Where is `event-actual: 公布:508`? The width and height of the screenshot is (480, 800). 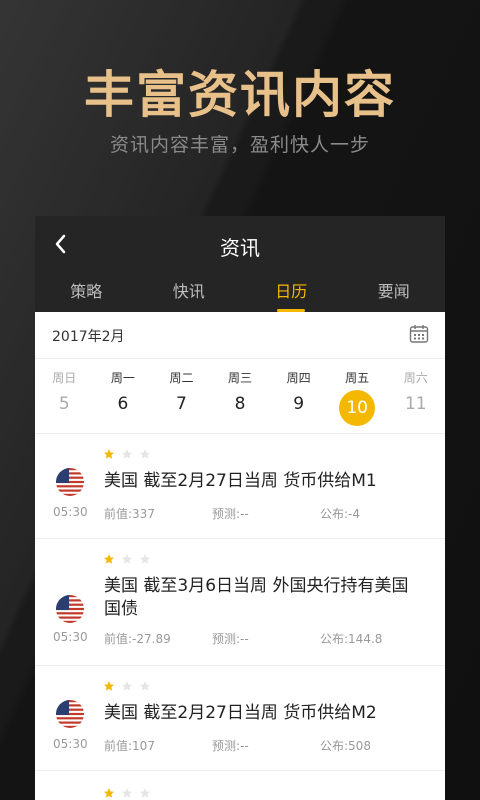
event-actual: 公布:508 is located at coordinates (345, 746).